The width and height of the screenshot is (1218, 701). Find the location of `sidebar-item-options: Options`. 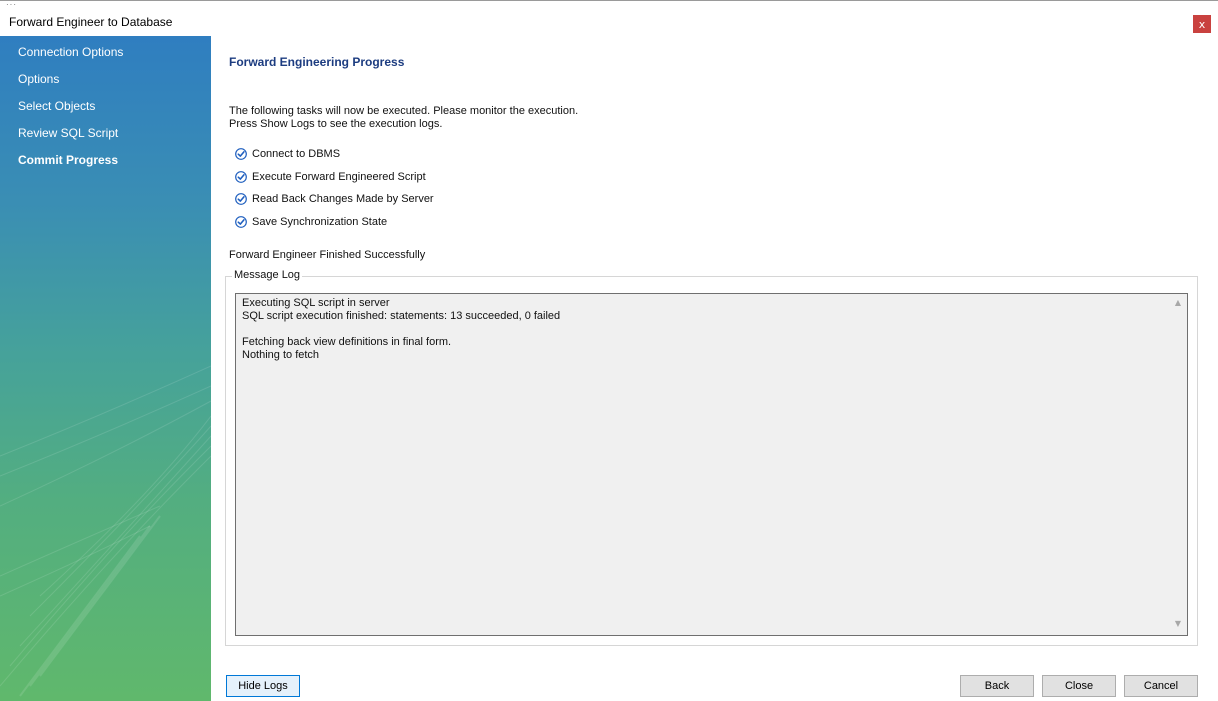

sidebar-item-options: Options is located at coordinates (39, 79).